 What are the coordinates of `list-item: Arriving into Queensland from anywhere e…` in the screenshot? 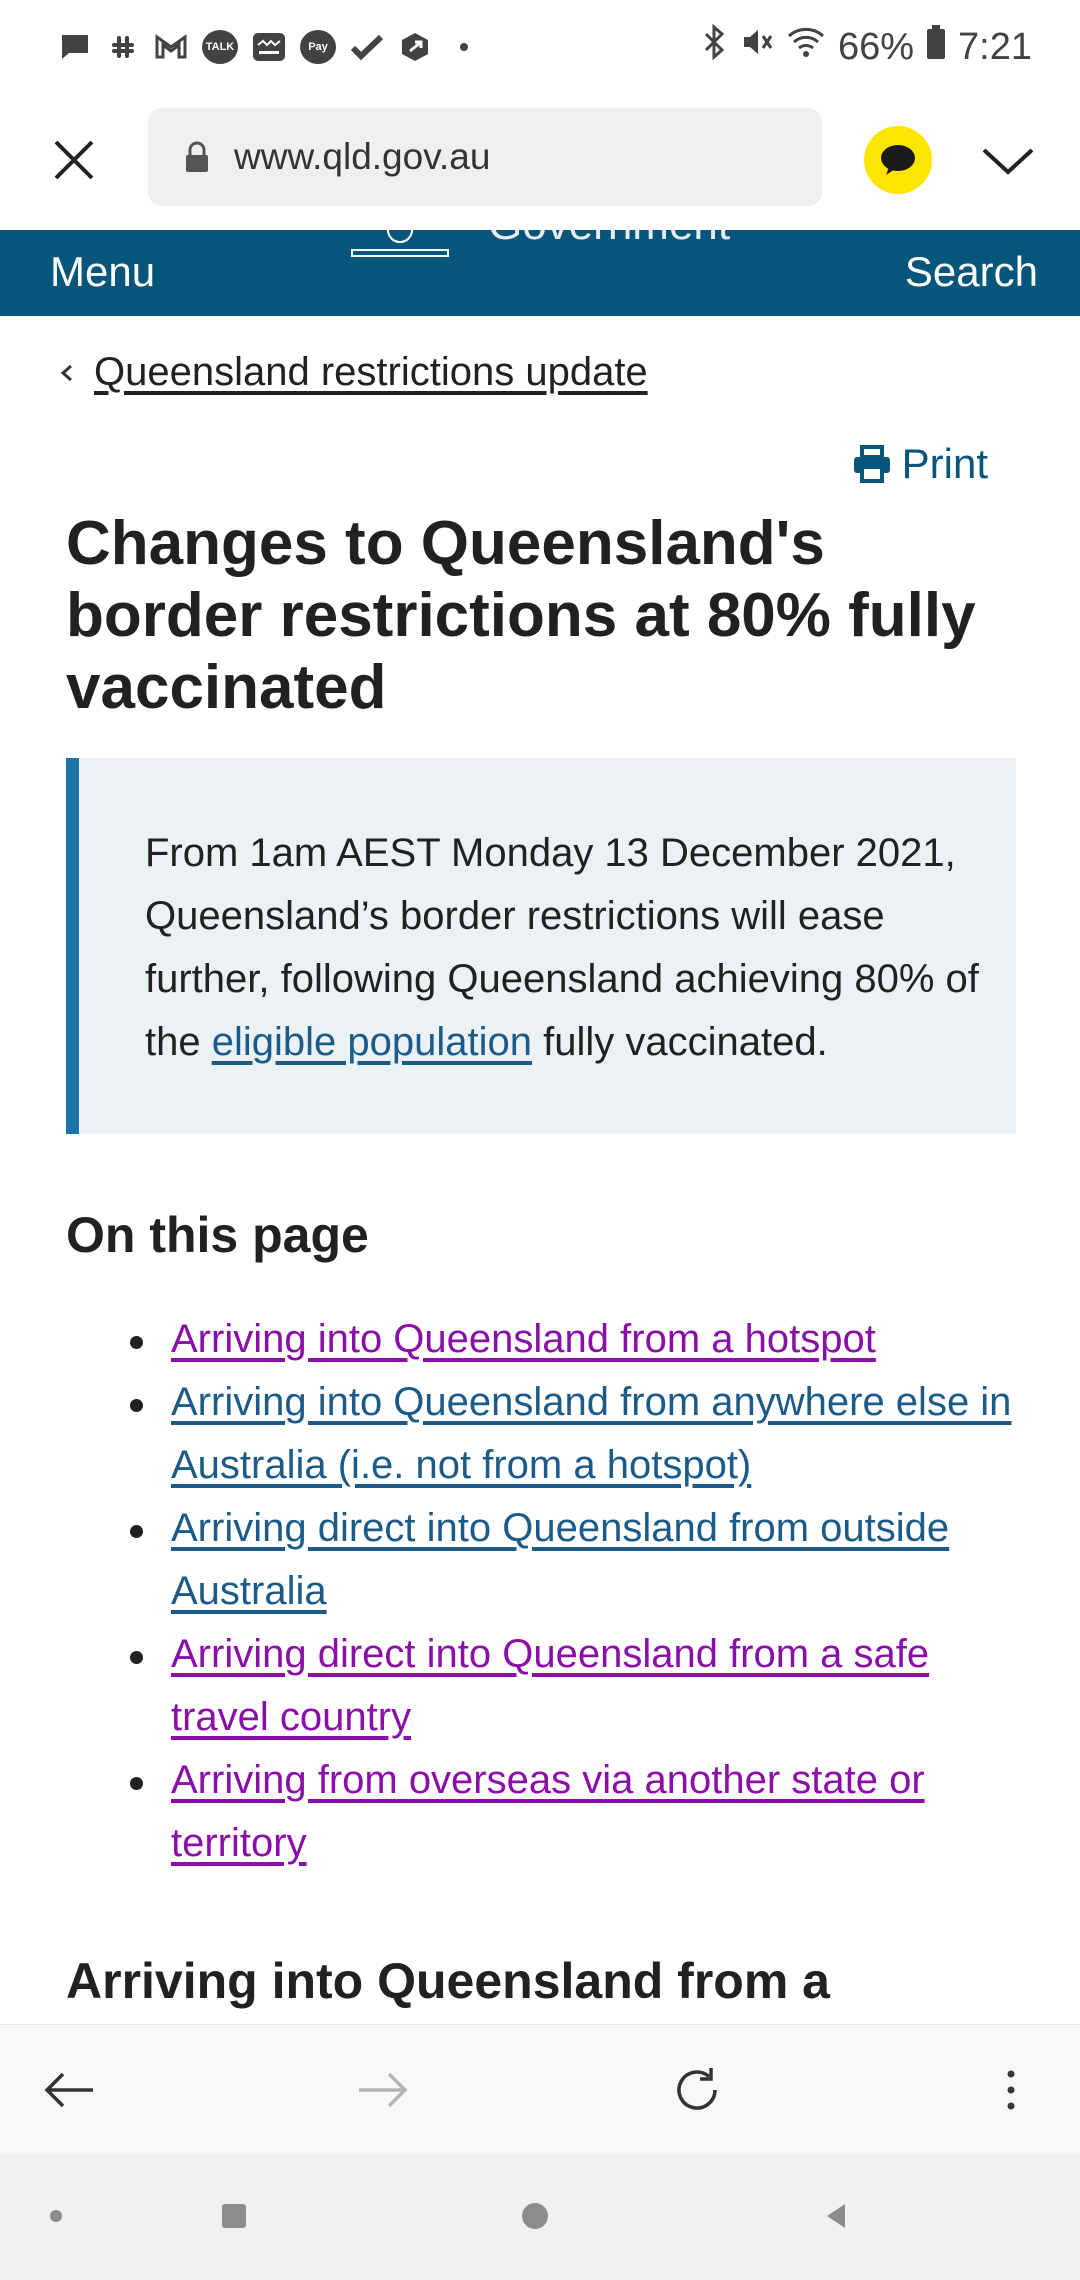 It's located at (580, 1434).